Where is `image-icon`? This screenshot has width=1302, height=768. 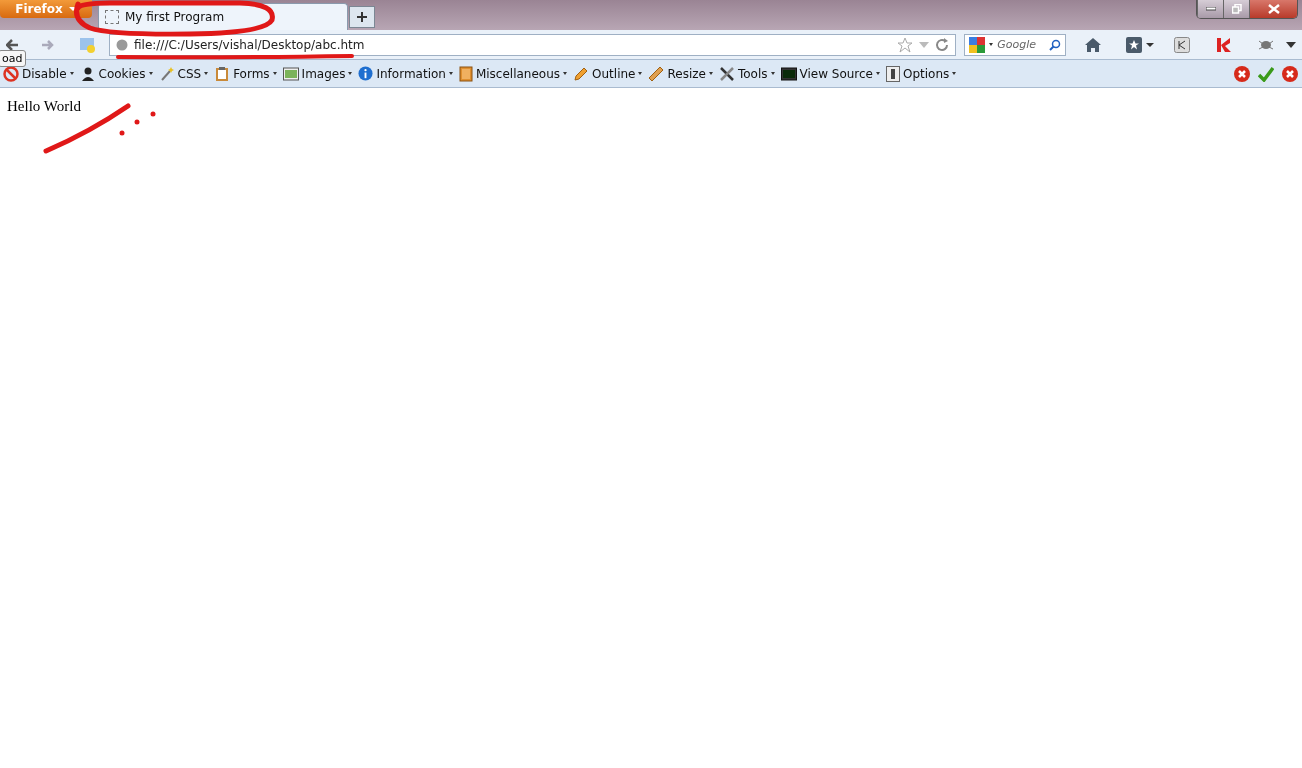
image-icon is located at coordinates (290, 73).